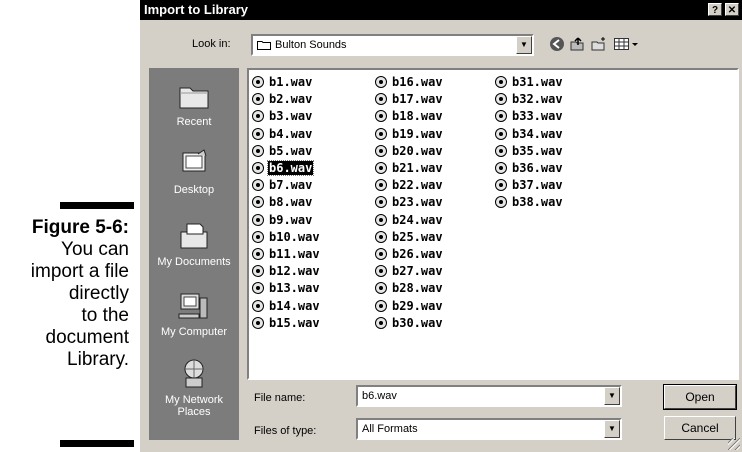 The image size is (742, 452). What do you see at coordinates (577, 45) in the screenshot?
I see `up-folder-icon` at bounding box center [577, 45].